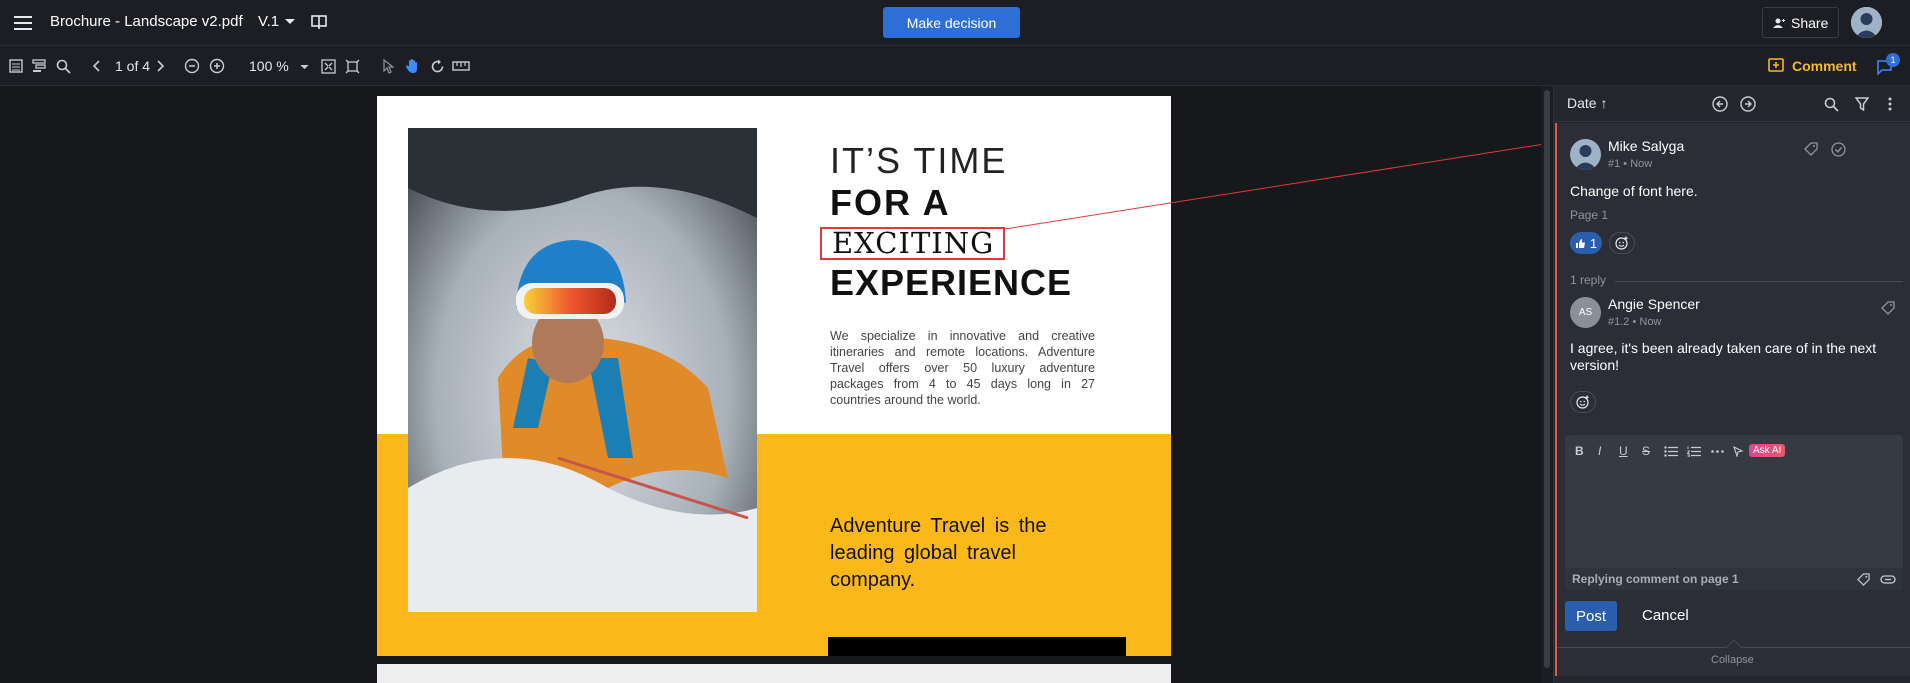  What do you see at coordinates (1862, 104) in the screenshot?
I see `filter-icon` at bounding box center [1862, 104].